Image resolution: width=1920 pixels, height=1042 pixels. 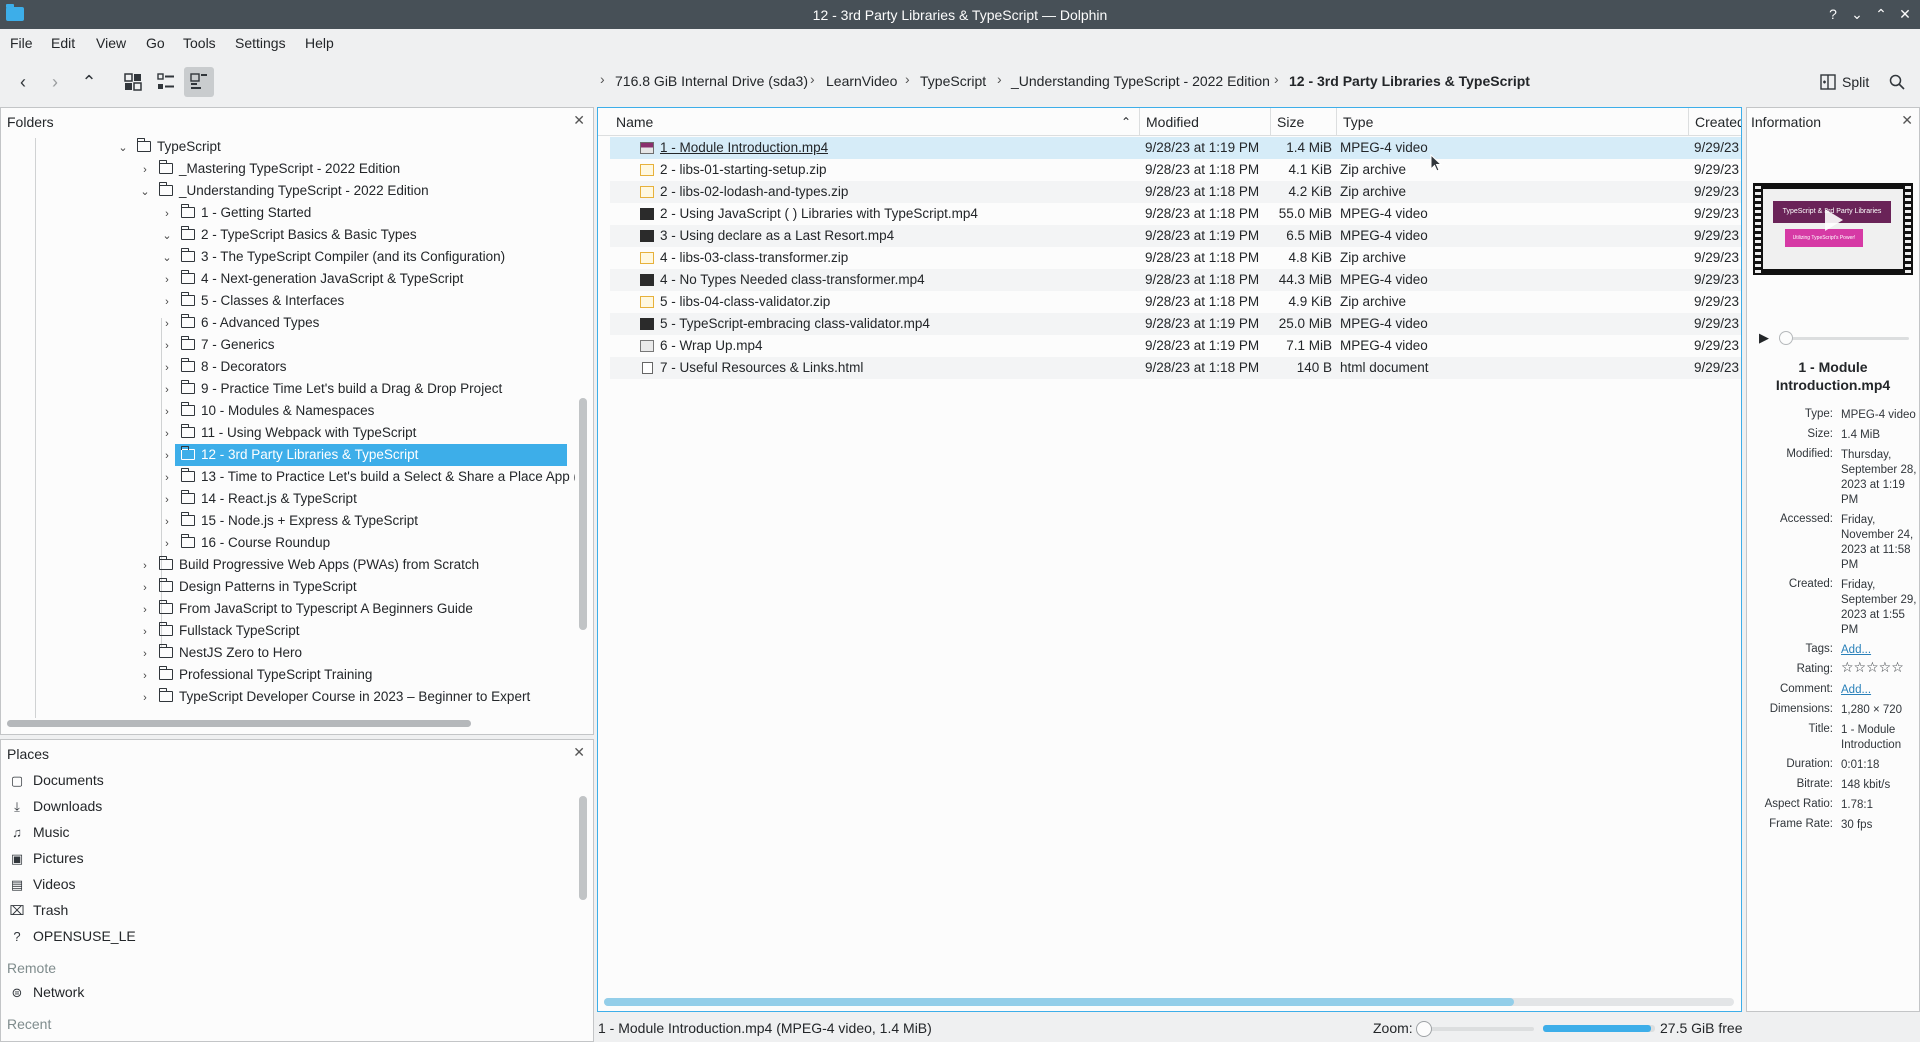 I want to click on menu-file: File, so click(x=21, y=43).